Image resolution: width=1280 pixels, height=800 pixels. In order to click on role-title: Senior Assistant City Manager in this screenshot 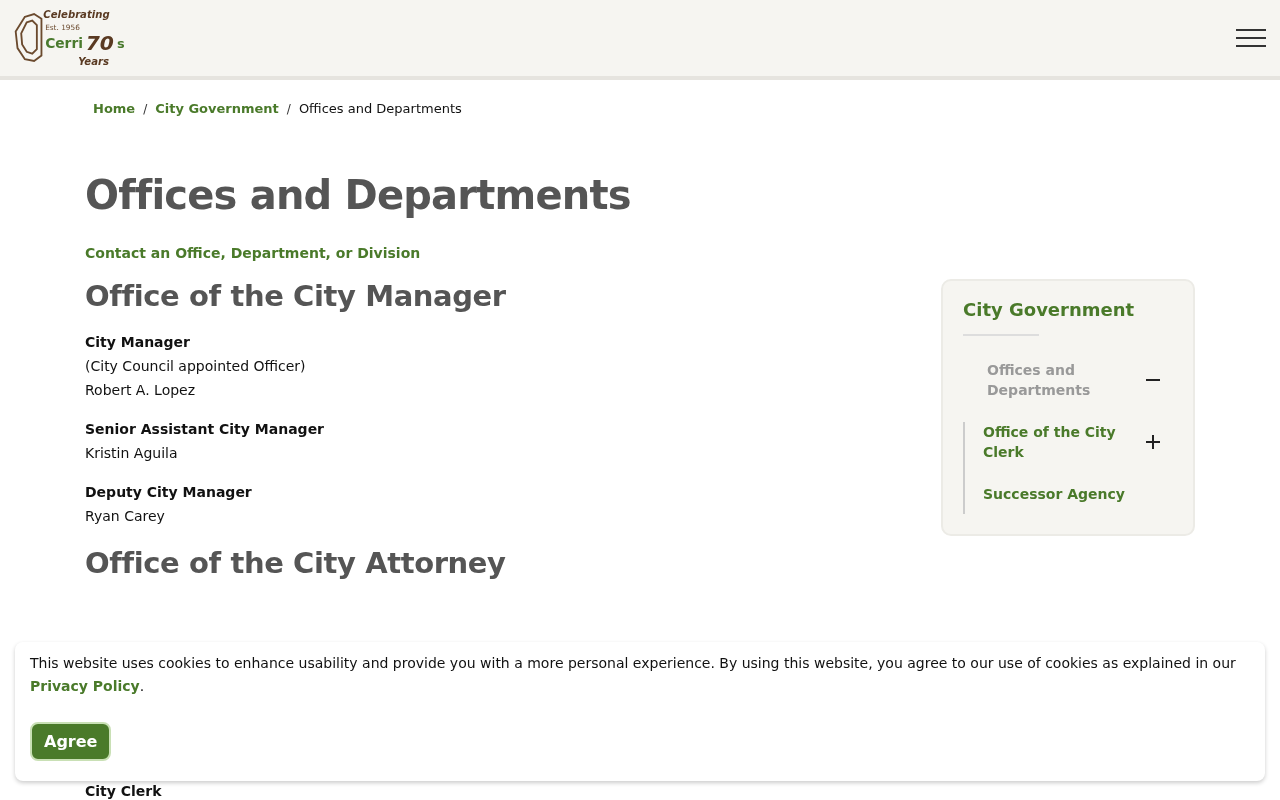, I will do `click(205, 429)`.